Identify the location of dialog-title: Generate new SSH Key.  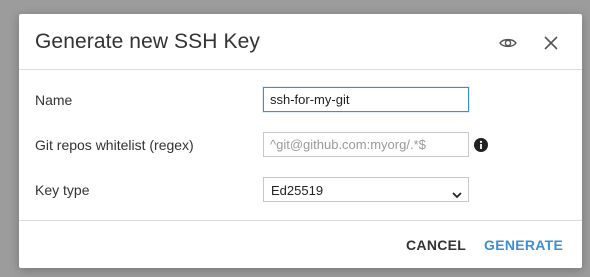
(147, 41).